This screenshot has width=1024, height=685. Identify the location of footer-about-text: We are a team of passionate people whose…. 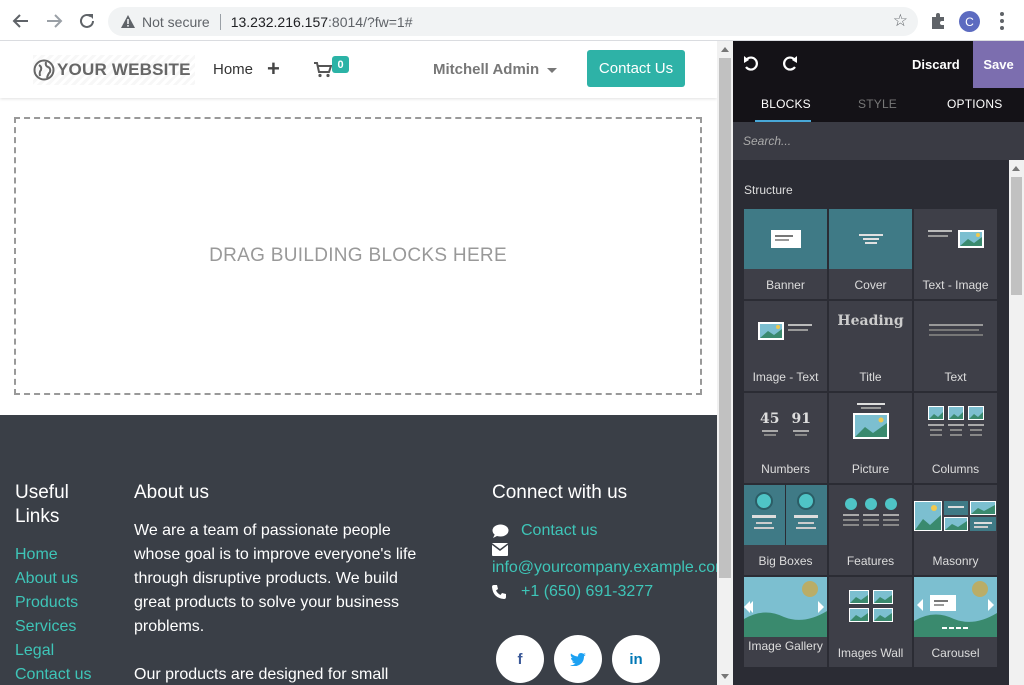
(284, 602).